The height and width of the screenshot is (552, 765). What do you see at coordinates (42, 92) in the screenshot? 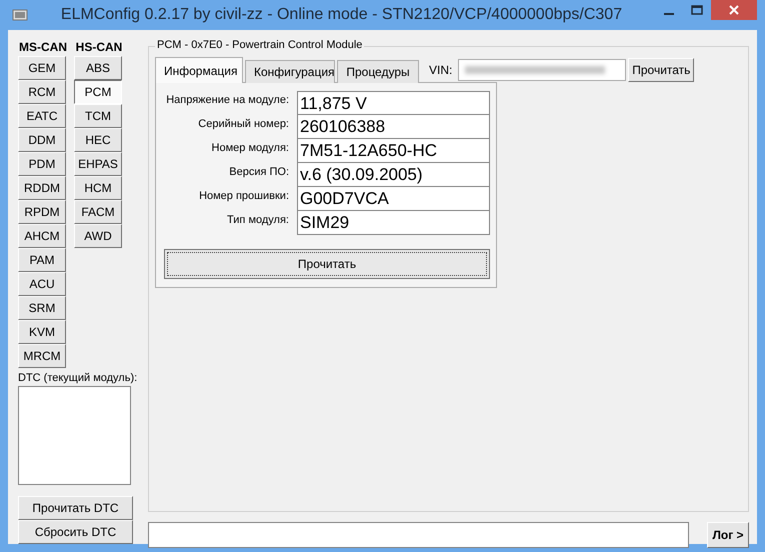
I see `module-button: RCM` at bounding box center [42, 92].